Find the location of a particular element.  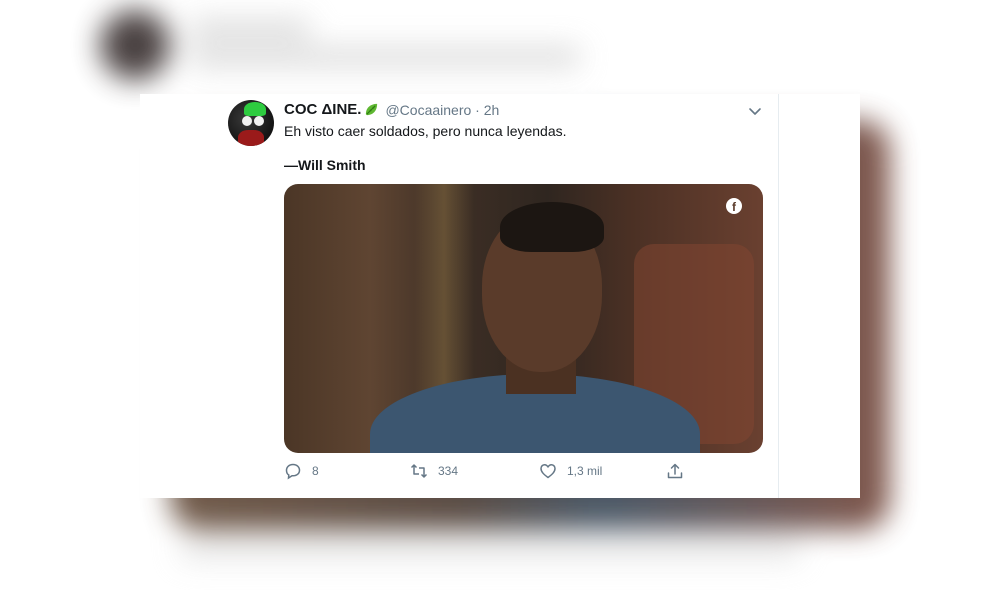

heart-icon is located at coordinates (548, 471).